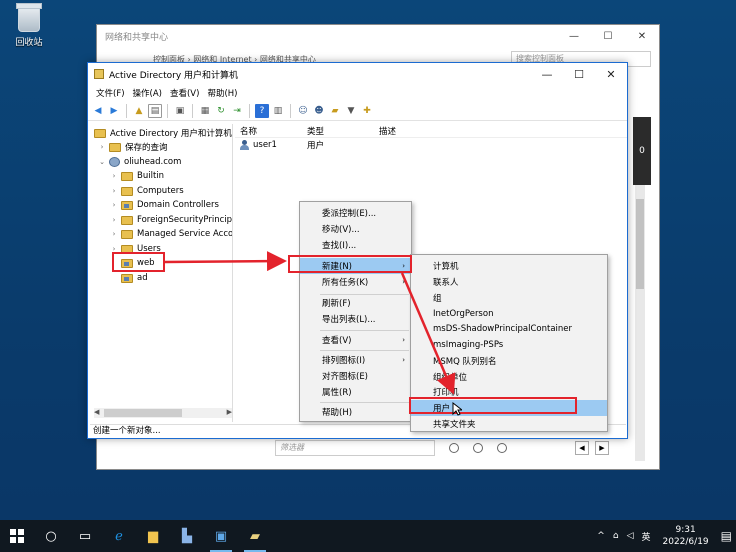 The image size is (736, 552). Describe the element at coordinates (225, 261) in the screenshot. I see `arrow-web-to-new` at that location.